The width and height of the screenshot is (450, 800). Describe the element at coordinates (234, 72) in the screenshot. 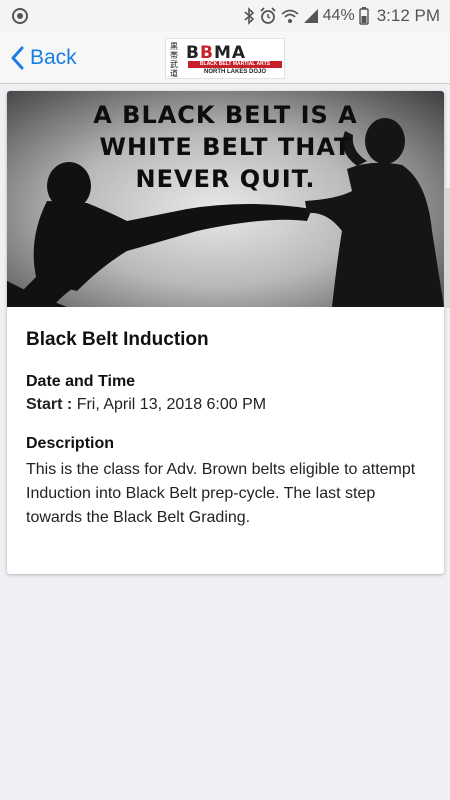

I see `logo-dojo: NORTH LAKES DOJO` at that location.